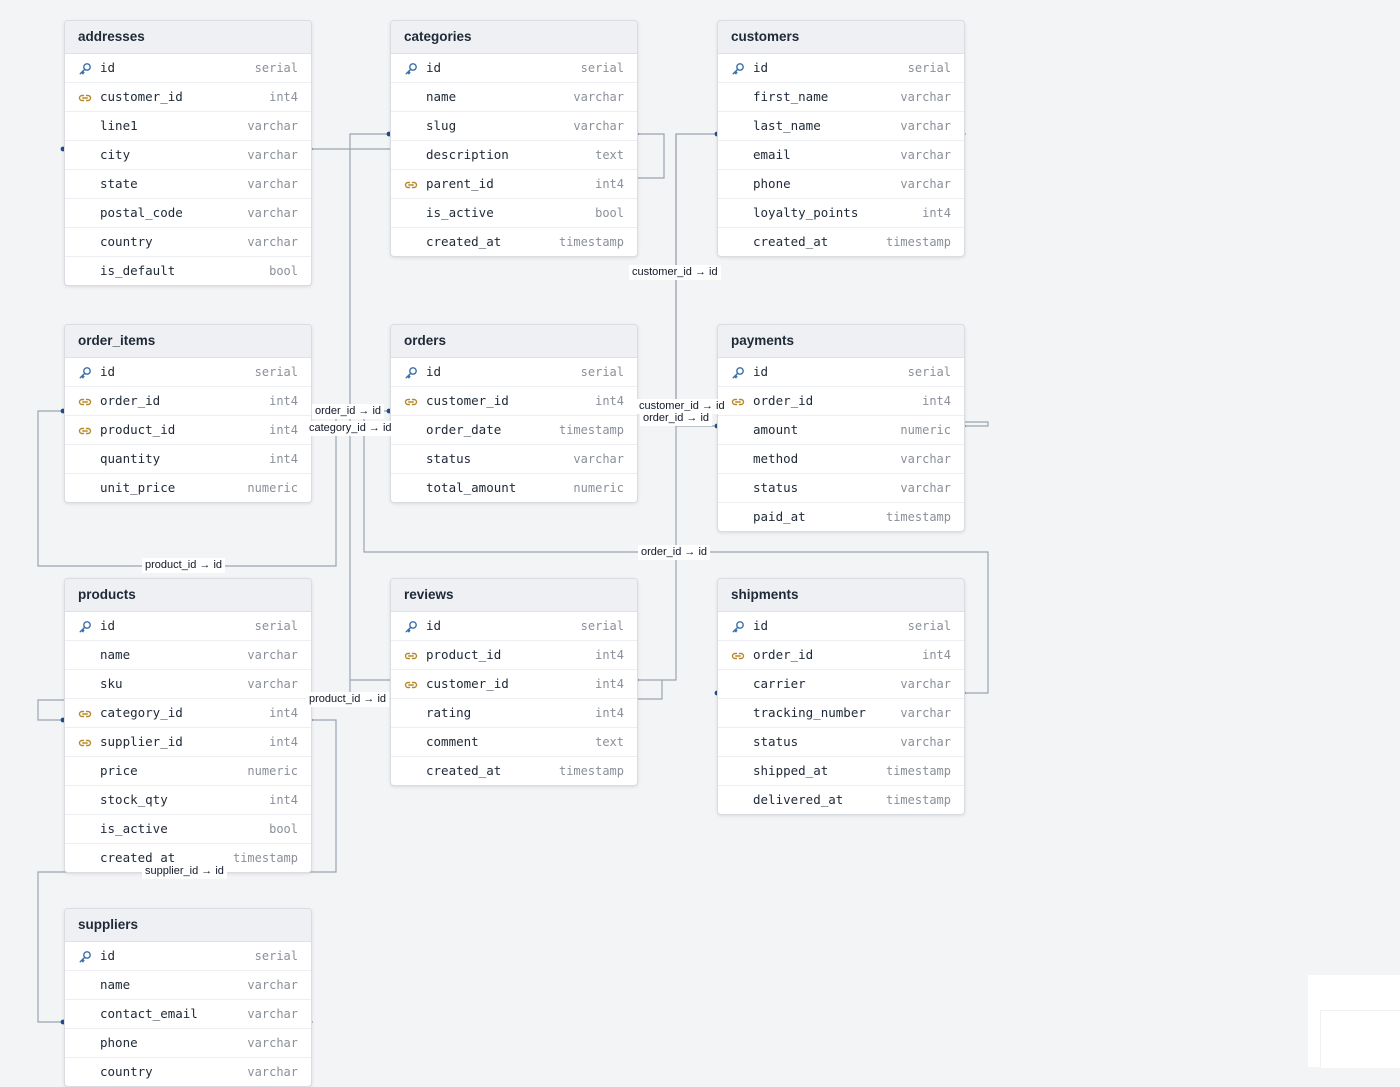 The height and width of the screenshot is (1087, 1400). Describe the element at coordinates (514, 595) in the screenshot. I see `table-title: reviews` at that location.